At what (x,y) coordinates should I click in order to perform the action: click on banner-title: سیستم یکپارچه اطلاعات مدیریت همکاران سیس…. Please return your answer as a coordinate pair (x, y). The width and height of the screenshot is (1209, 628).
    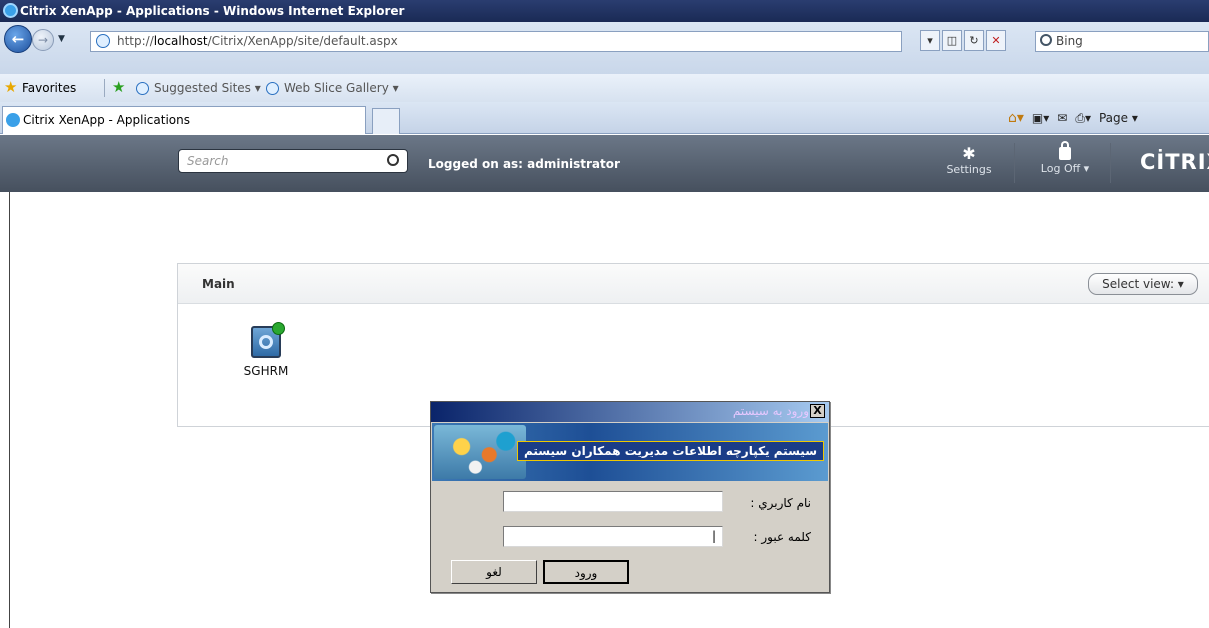
    Looking at the image, I should click on (670, 451).